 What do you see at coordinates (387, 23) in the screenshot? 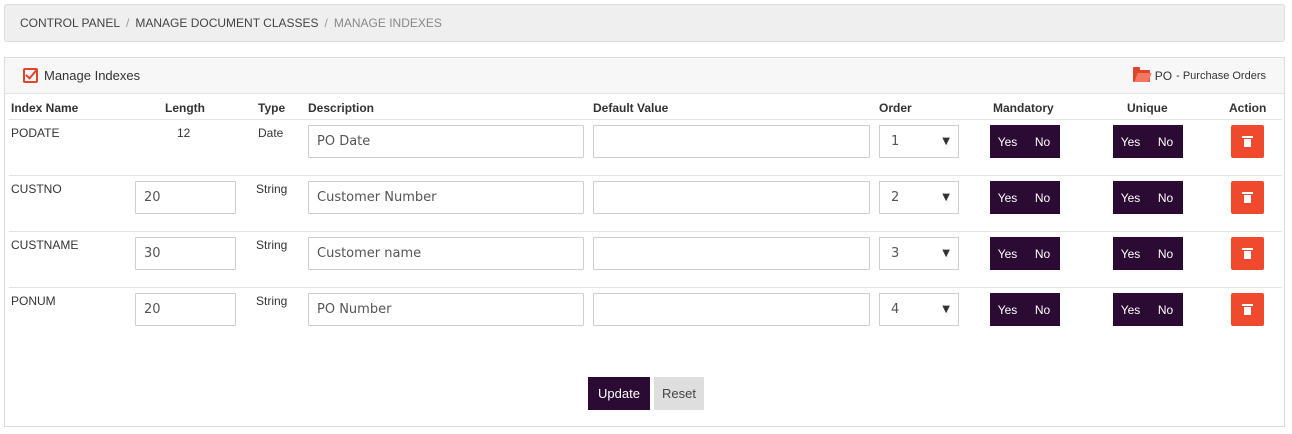
I see `breadcrumb-manage-indexes: MANAGE INDEXES` at bounding box center [387, 23].